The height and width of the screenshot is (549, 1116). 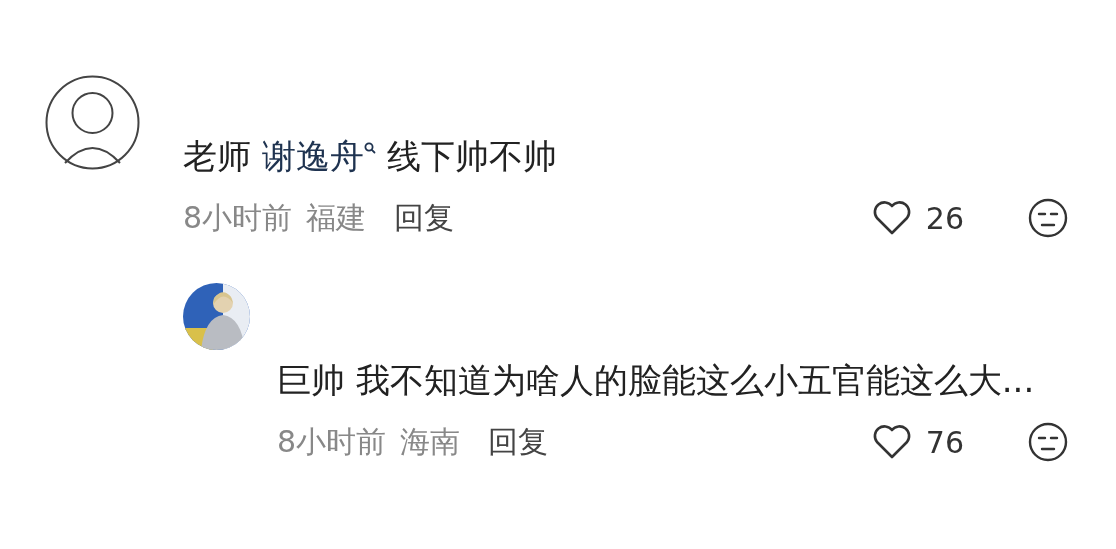 I want to click on like-count: 76, so click(x=944, y=442).